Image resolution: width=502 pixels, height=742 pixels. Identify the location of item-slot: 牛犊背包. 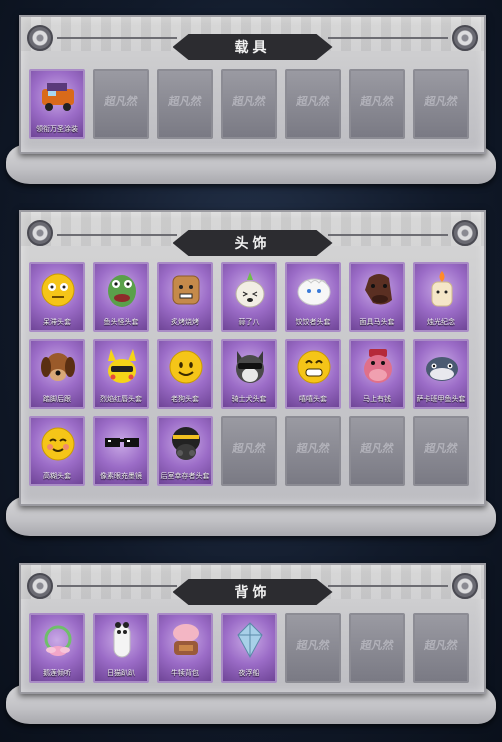
(185, 648).